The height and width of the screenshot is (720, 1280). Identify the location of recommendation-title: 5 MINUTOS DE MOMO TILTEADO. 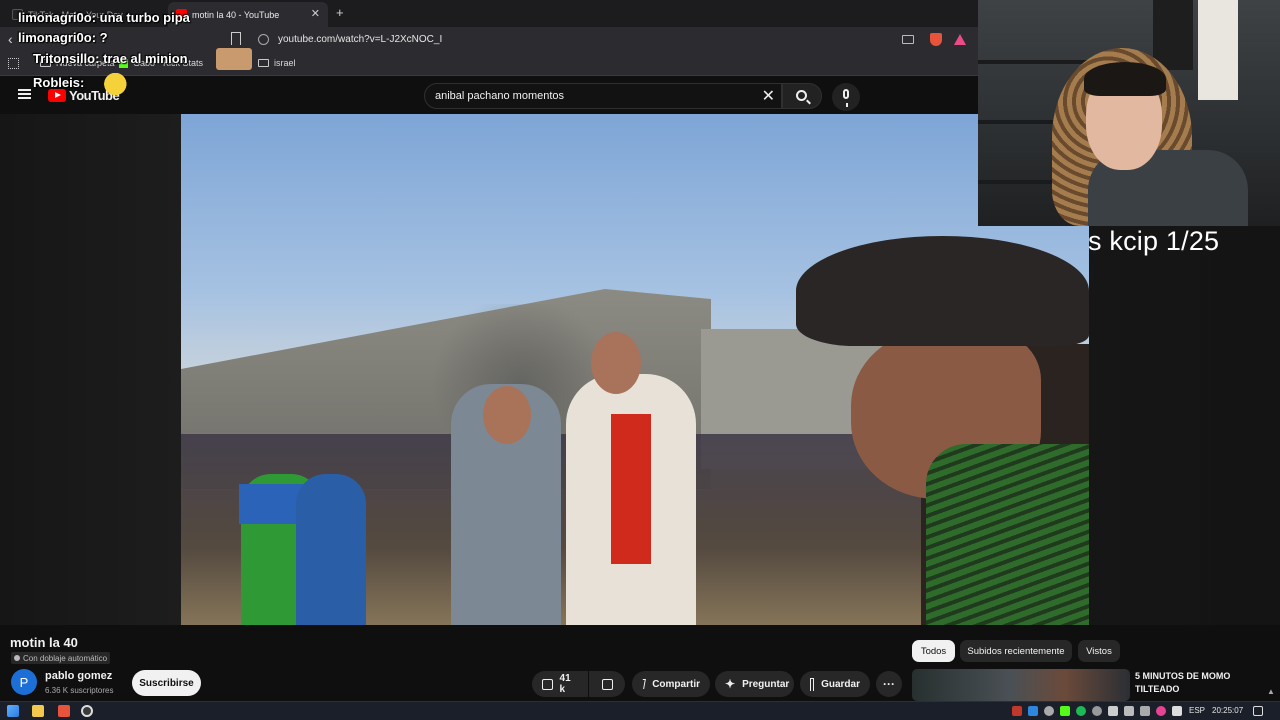
(1195, 683).